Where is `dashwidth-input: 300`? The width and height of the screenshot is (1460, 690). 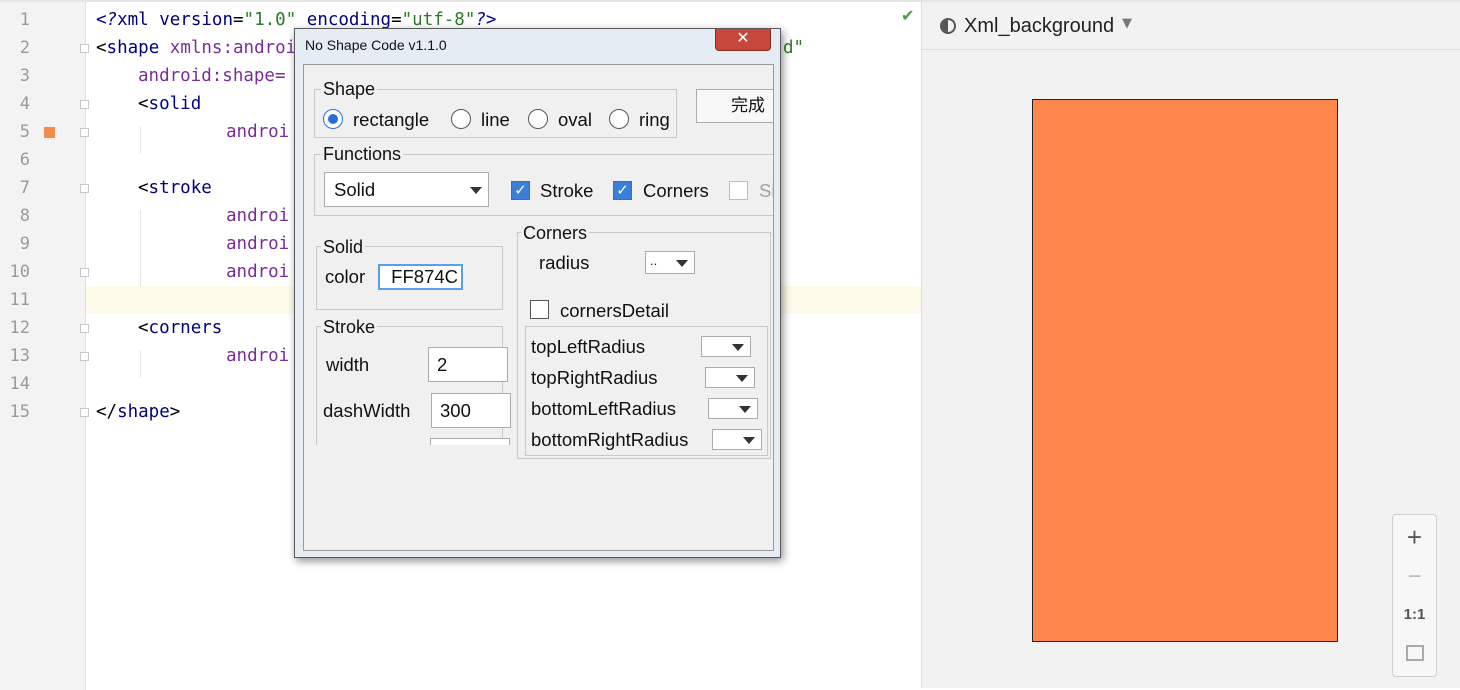 dashwidth-input: 300 is located at coordinates (471, 410).